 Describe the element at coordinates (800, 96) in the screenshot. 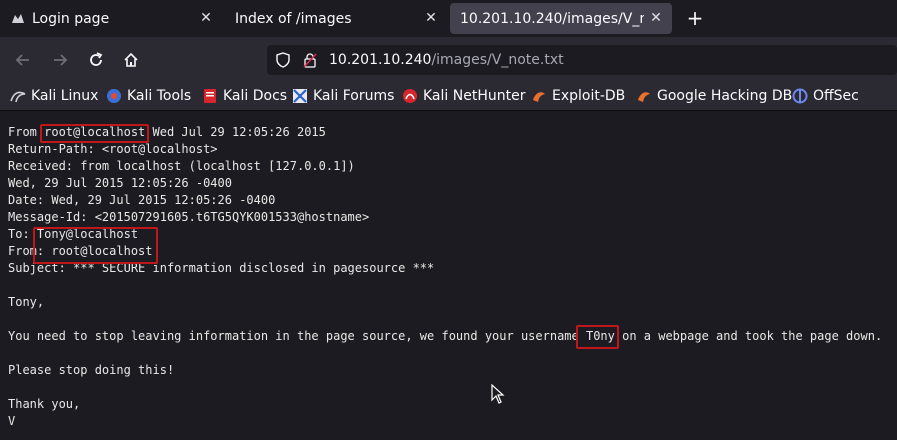

I see `offsec-icon` at that location.